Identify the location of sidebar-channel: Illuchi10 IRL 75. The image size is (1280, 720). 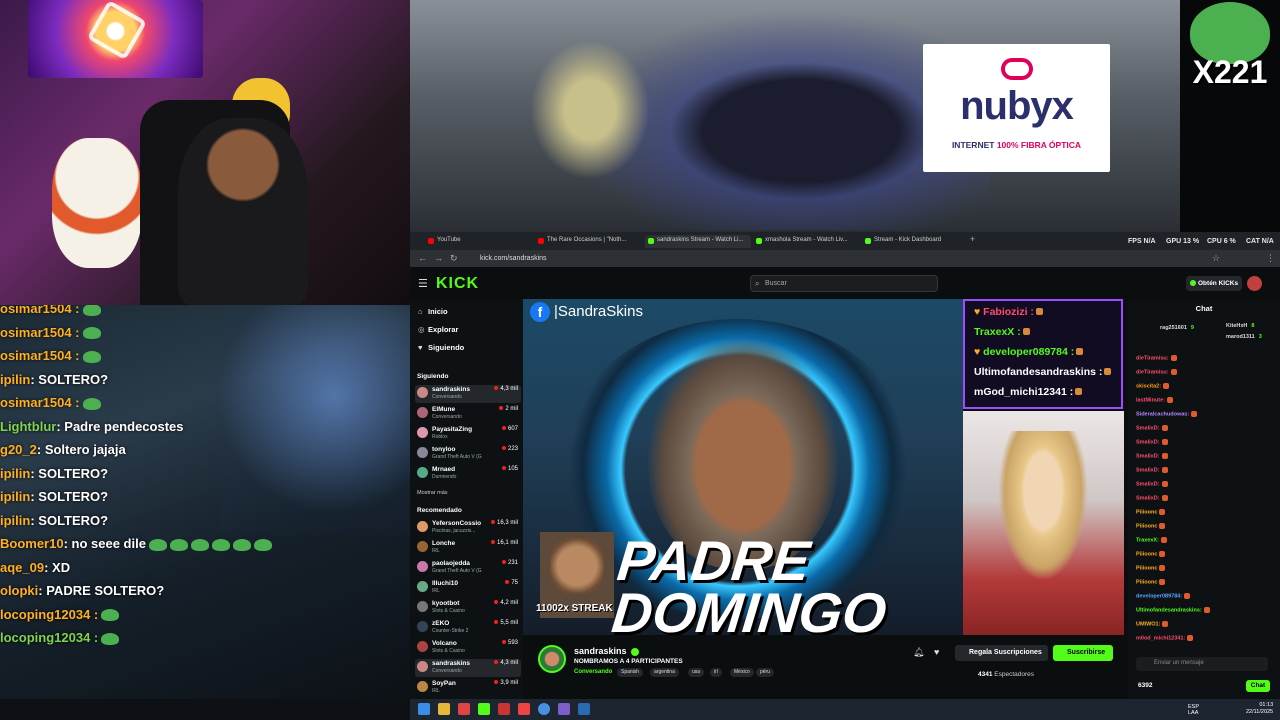
(468, 588).